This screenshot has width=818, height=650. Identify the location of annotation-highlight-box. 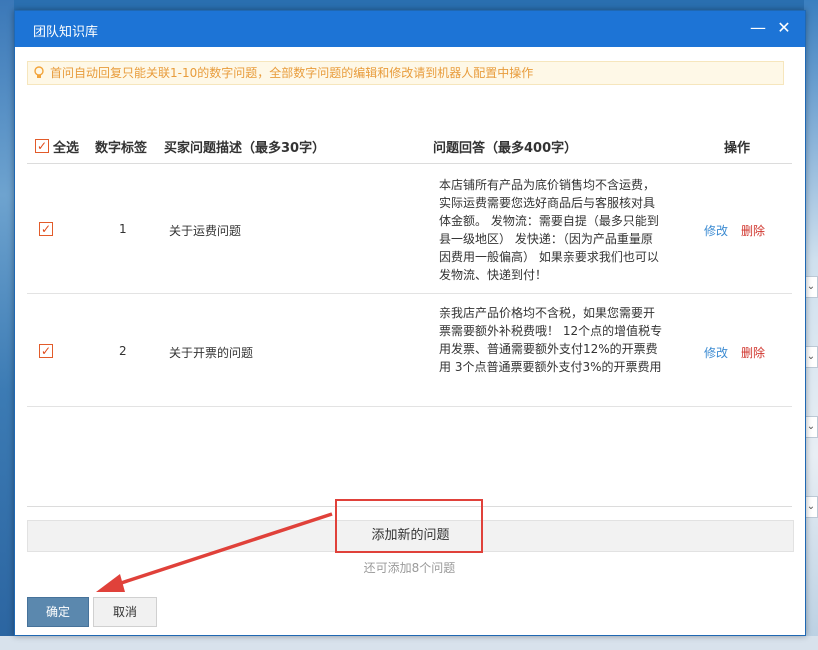
(409, 526).